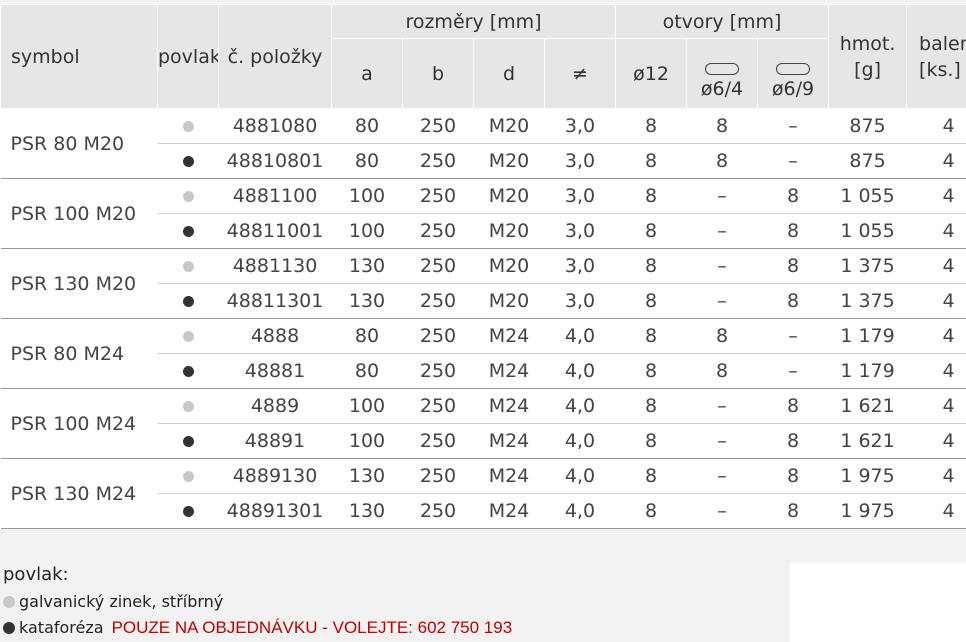 This screenshot has width=966, height=642. Describe the element at coordinates (275, 371) in the screenshot. I see `polozka-cell: 48881` at that location.